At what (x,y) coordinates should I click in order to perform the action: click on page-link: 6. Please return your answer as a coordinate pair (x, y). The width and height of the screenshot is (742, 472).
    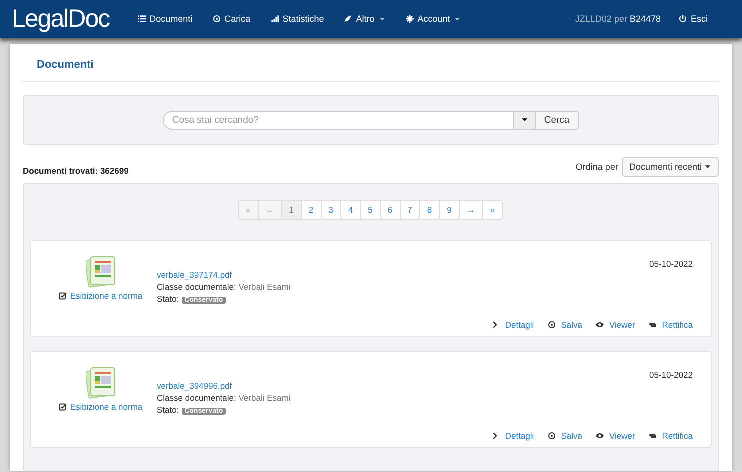
    Looking at the image, I should click on (390, 210).